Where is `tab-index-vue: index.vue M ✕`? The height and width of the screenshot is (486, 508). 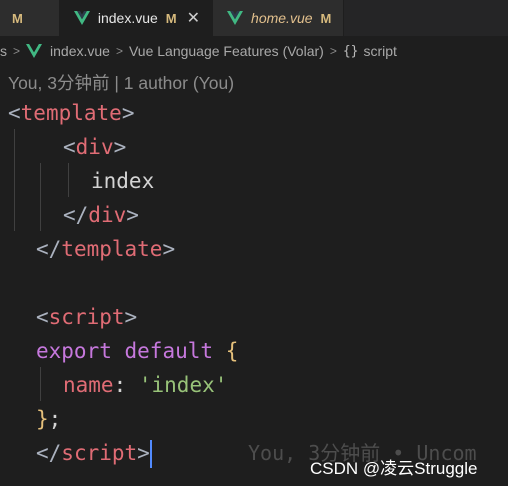 tab-index-vue: index.vue M ✕ is located at coordinates (136, 18).